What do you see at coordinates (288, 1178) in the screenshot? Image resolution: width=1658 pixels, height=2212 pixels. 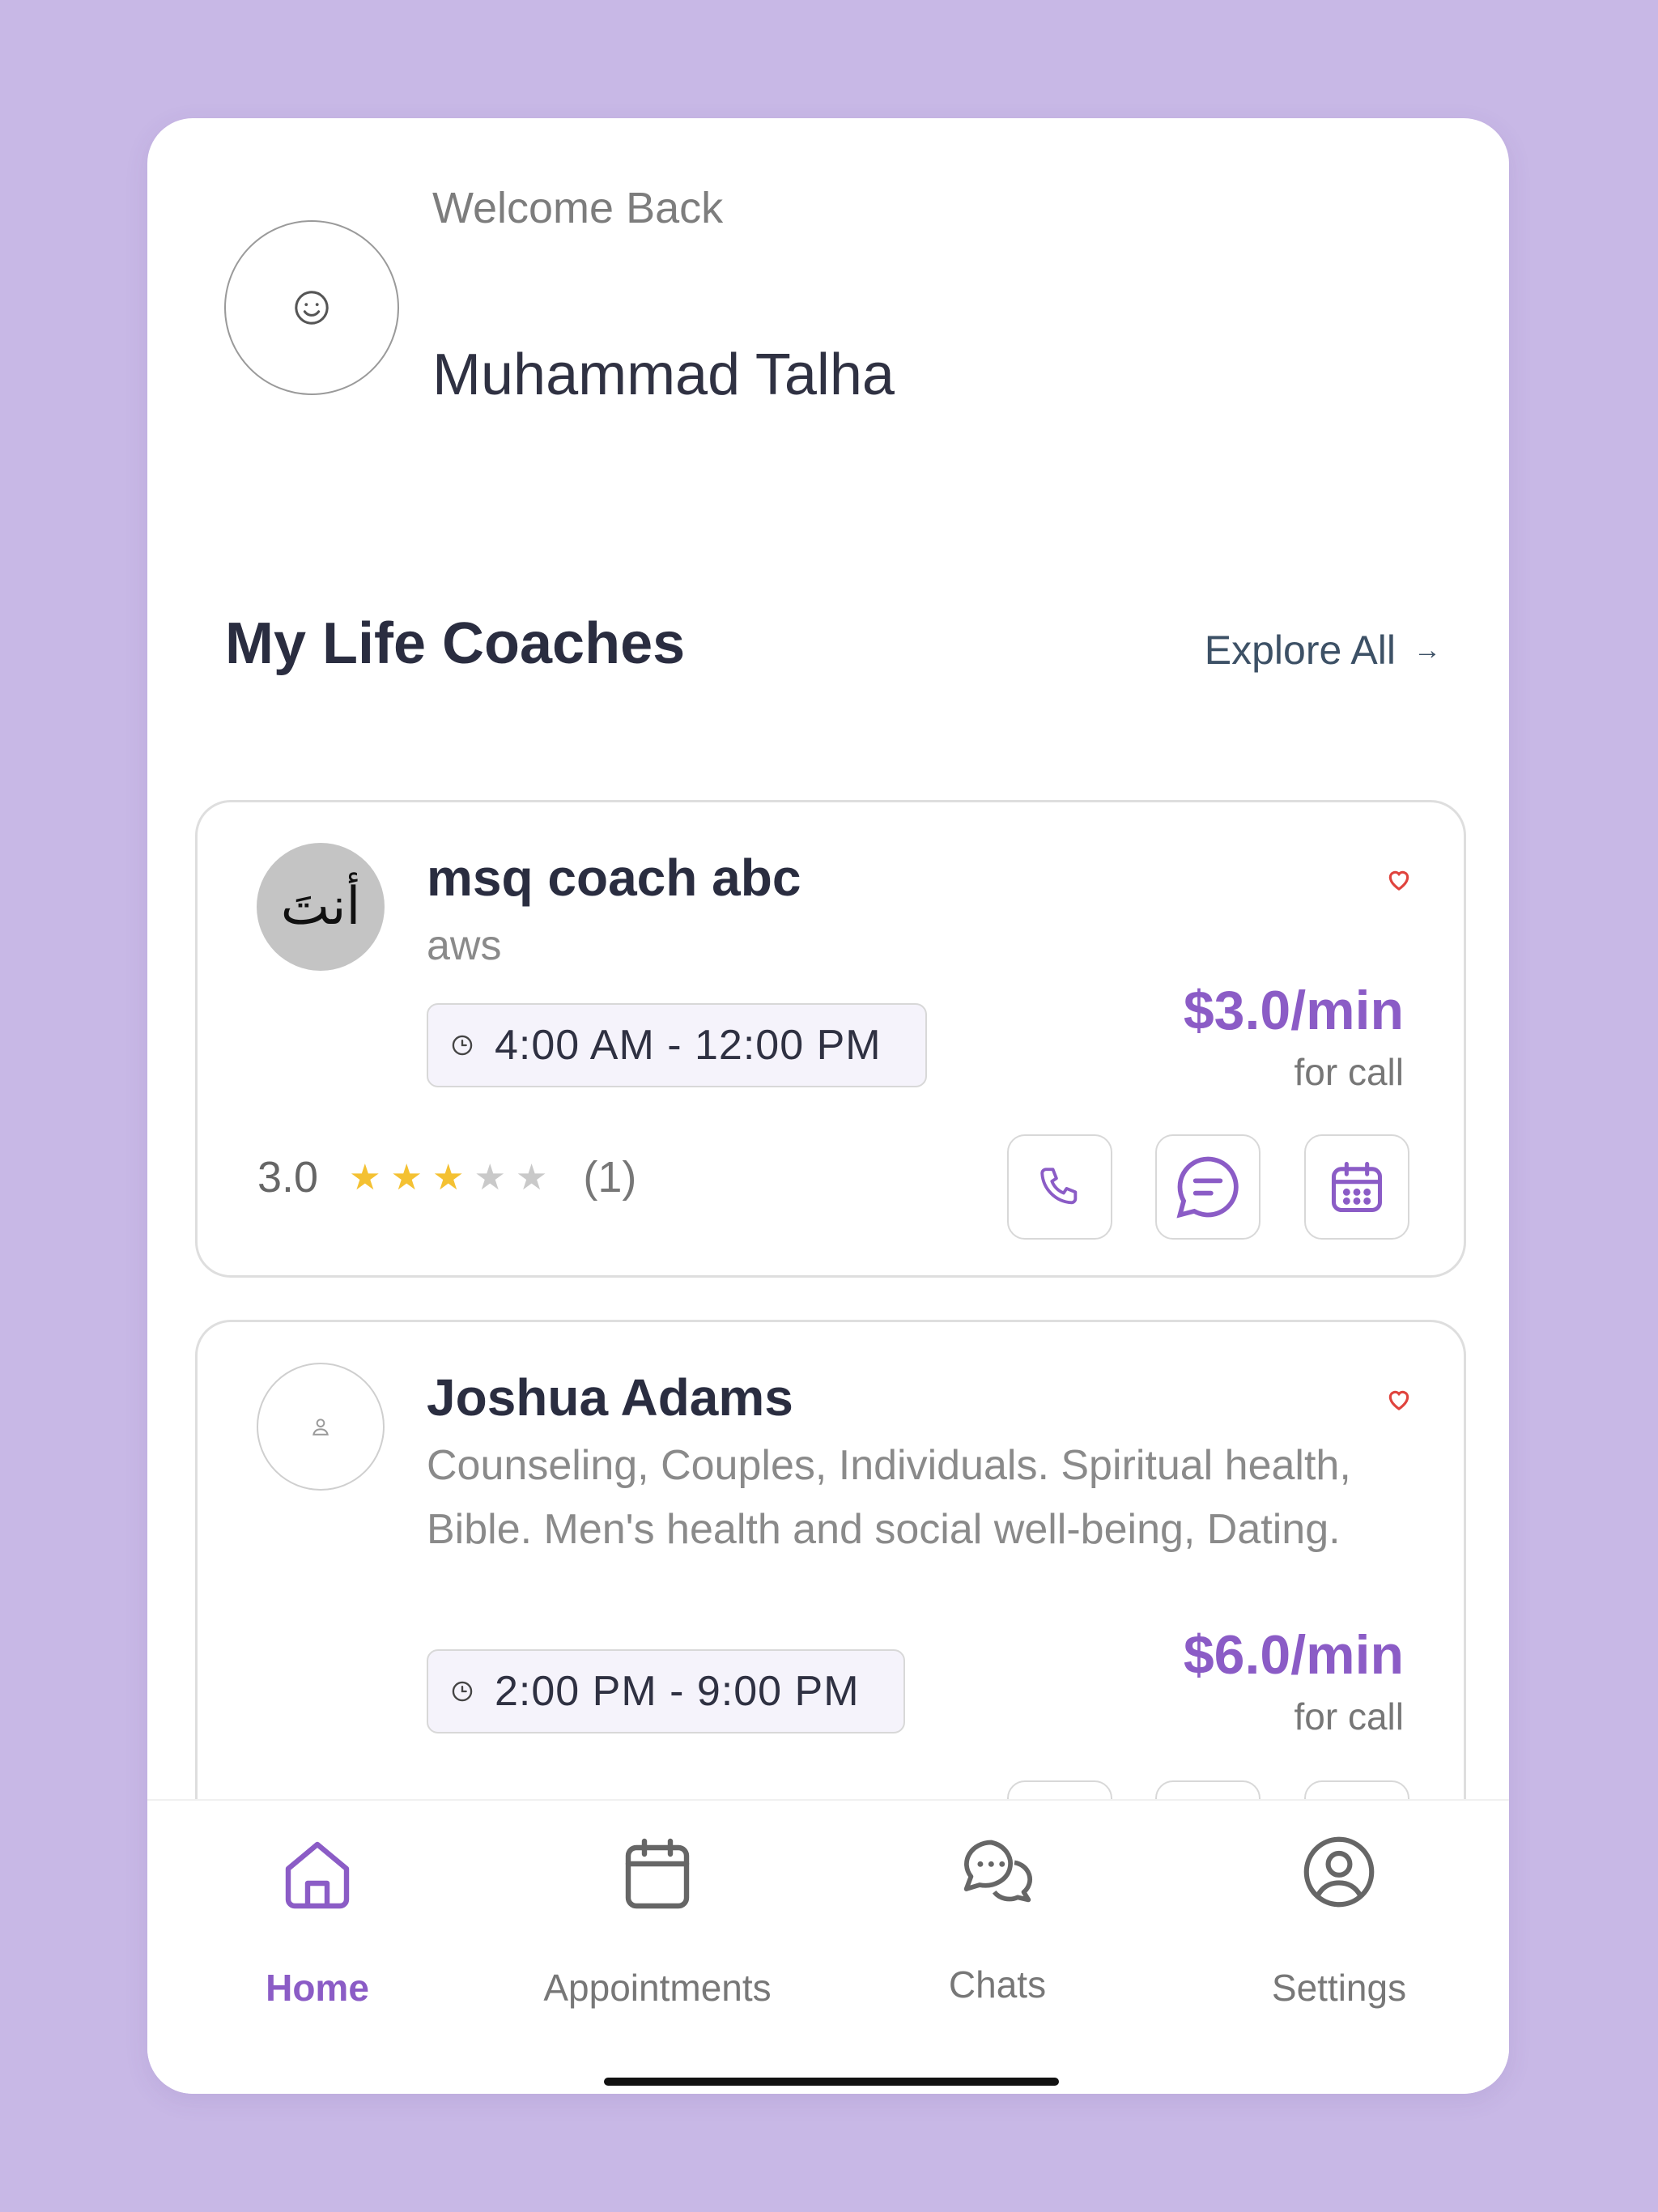 I see `rating-value: 3.0` at bounding box center [288, 1178].